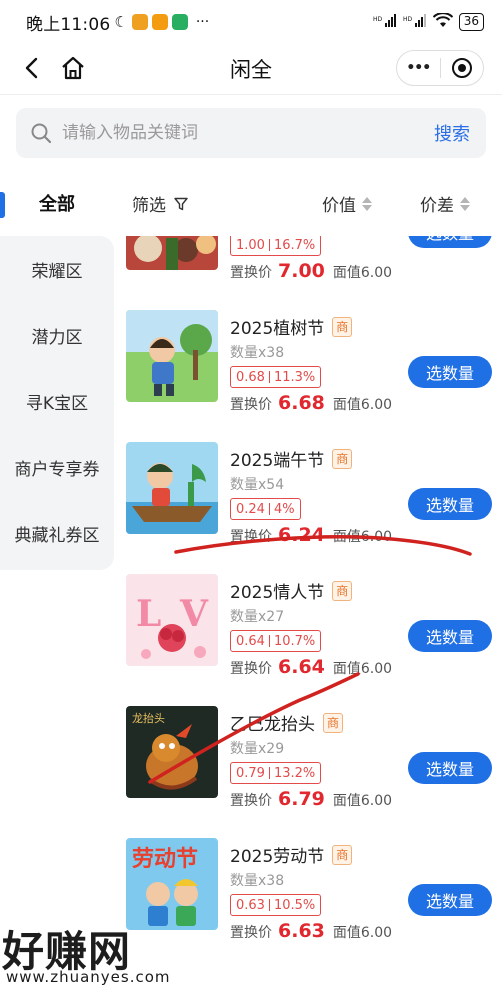 This screenshot has height=1000, width=502. I want to click on sidebar-item-honor: 荣耀区, so click(57, 269).